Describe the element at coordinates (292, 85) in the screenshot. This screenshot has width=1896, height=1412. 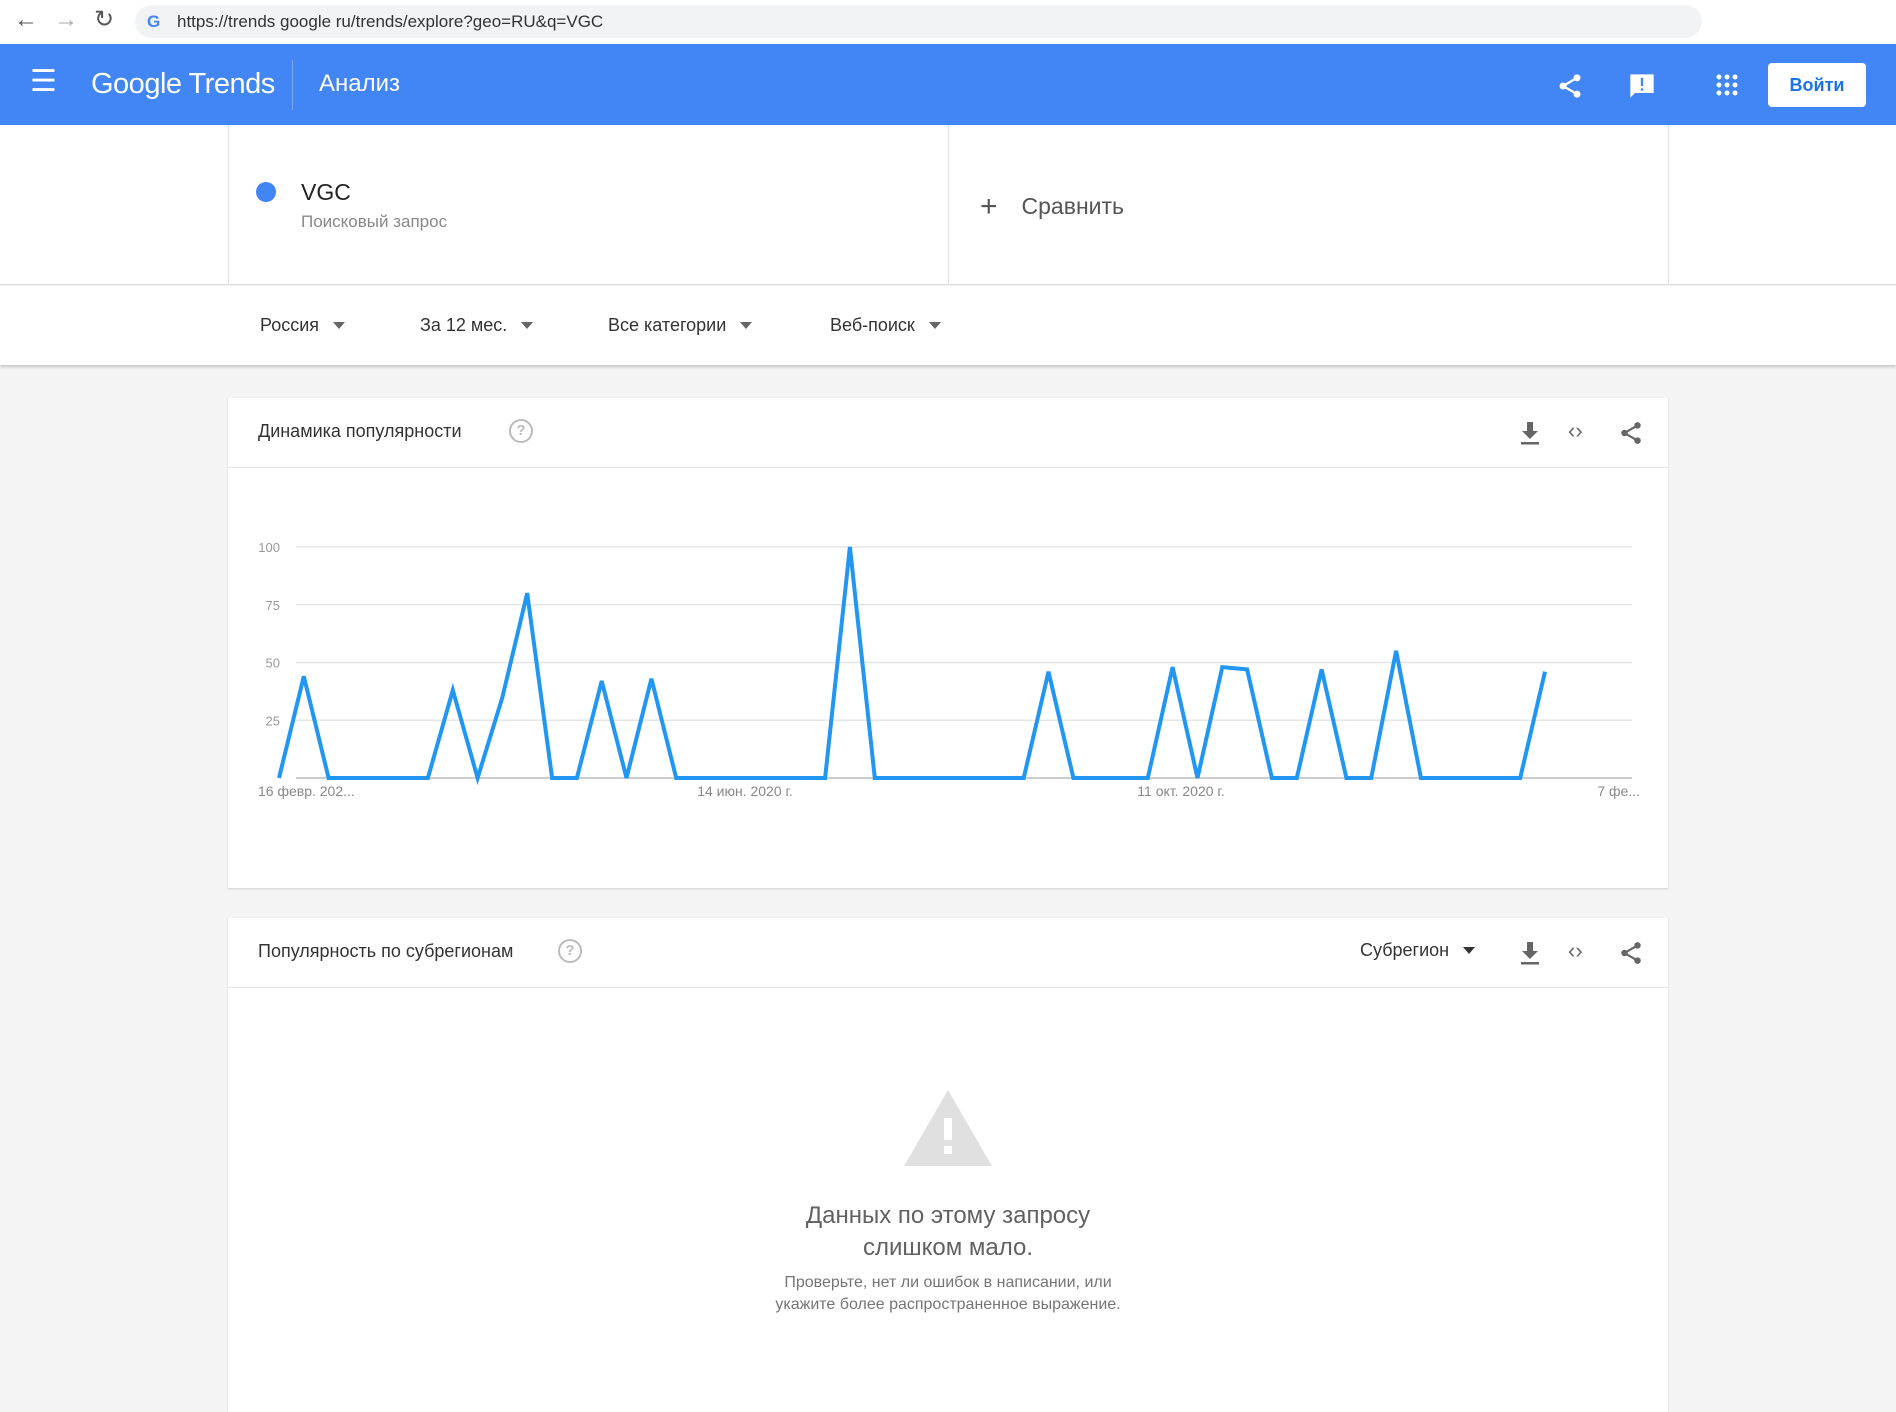
I see `header-divider` at that location.